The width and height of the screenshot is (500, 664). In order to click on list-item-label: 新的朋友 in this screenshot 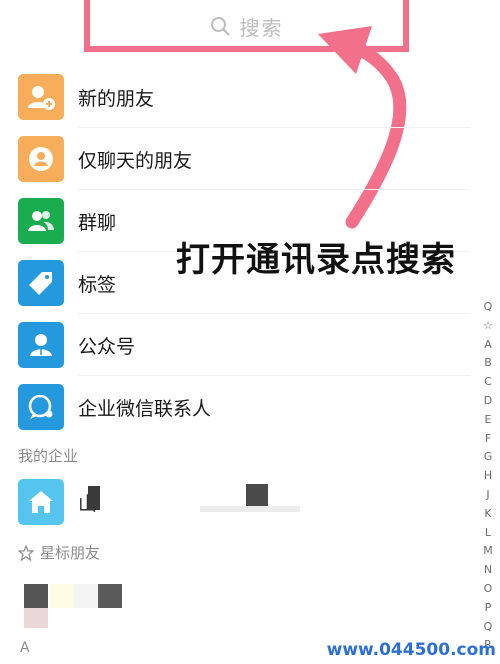, I will do `click(116, 98)`.